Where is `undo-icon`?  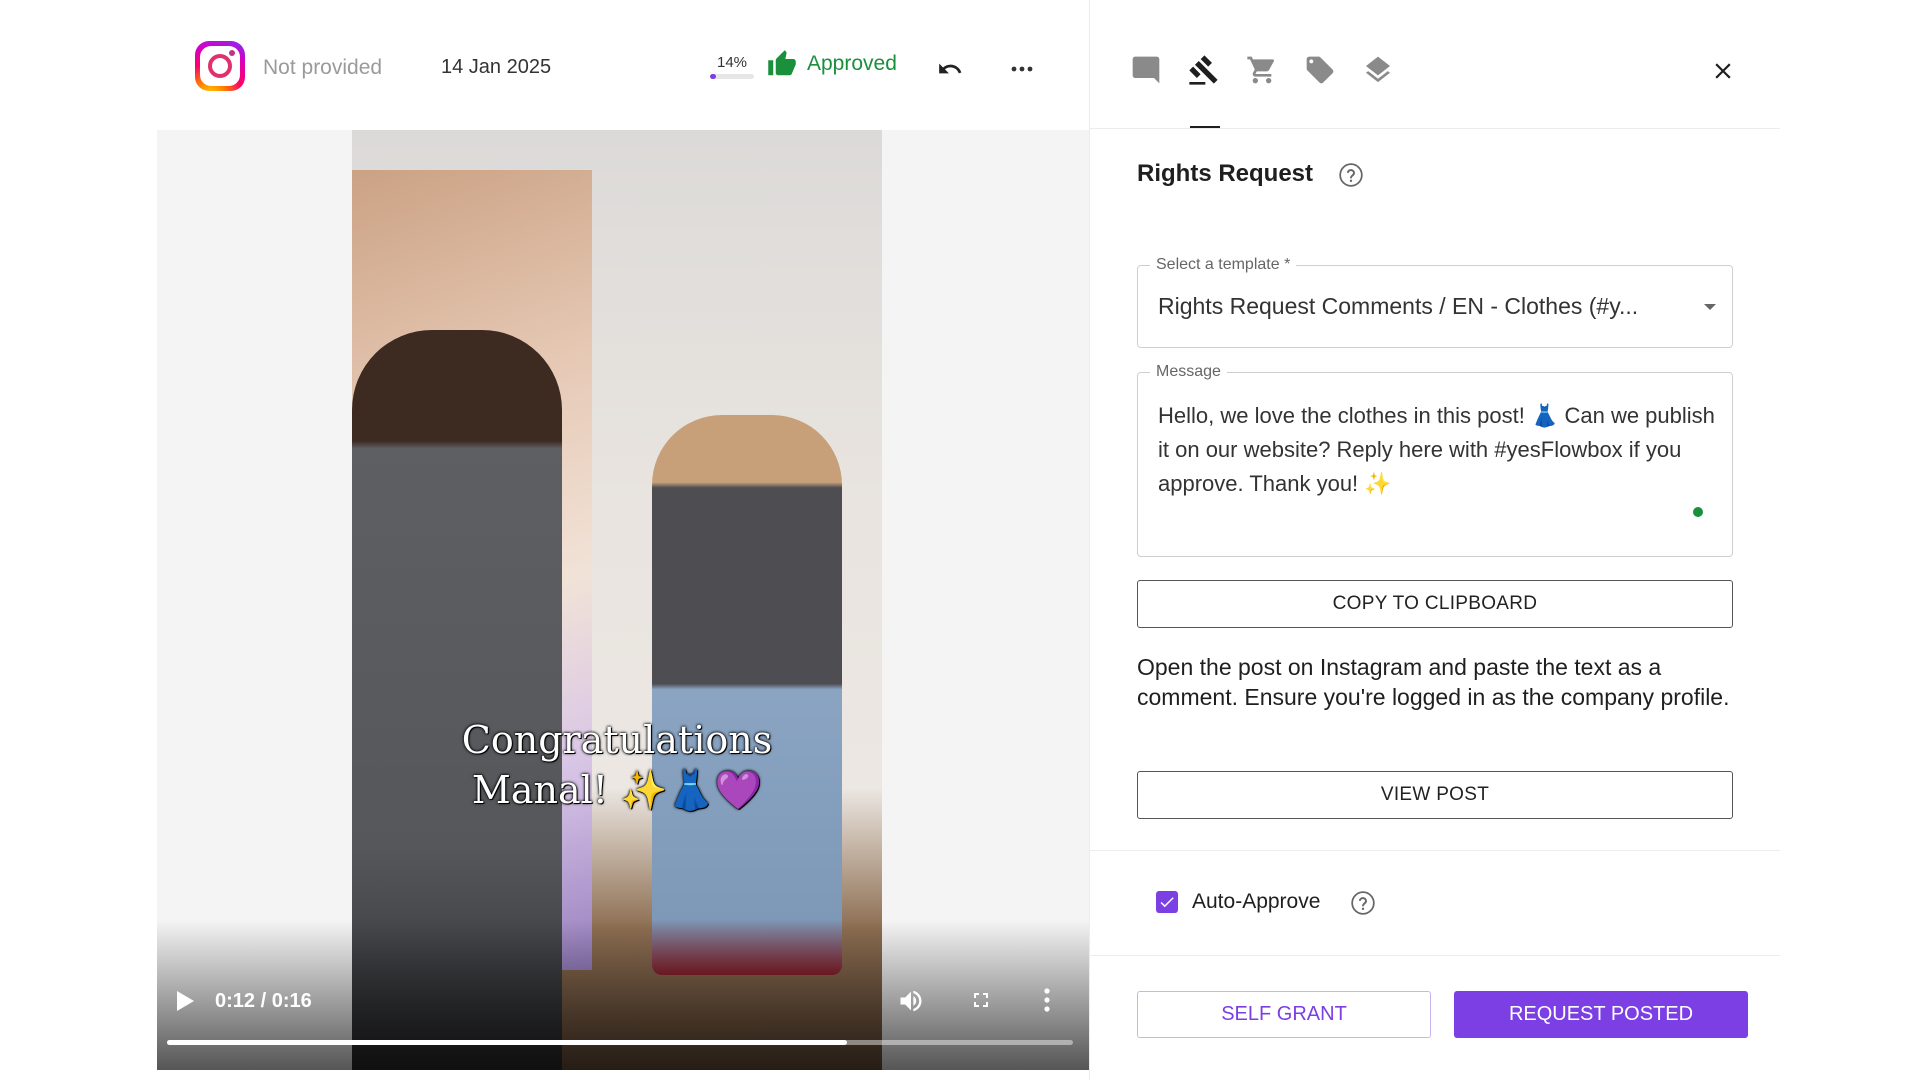
undo-icon is located at coordinates (950, 69).